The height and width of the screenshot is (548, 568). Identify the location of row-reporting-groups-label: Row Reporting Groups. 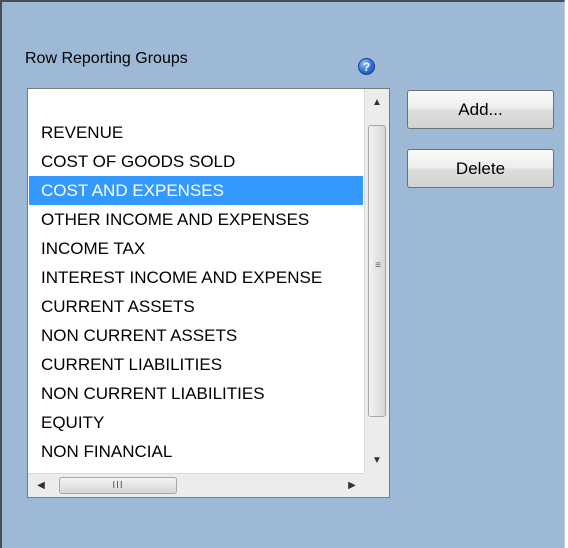
(106, 58).